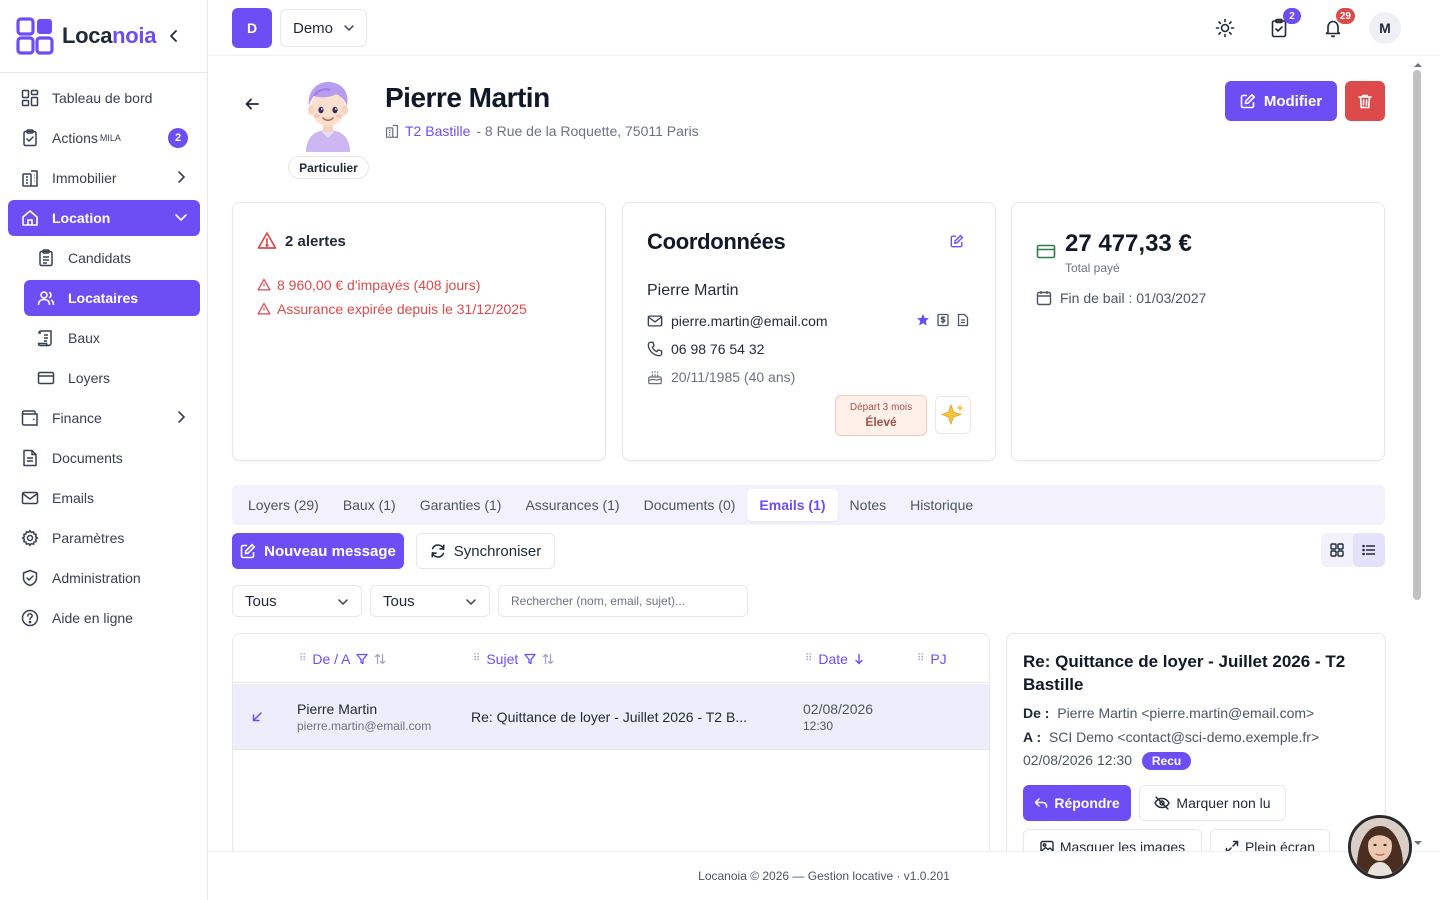  Describe the element at coordinates (104, 618) in the screenshot. I see `sidebar-item-aide: Aide en ligne` at that location.